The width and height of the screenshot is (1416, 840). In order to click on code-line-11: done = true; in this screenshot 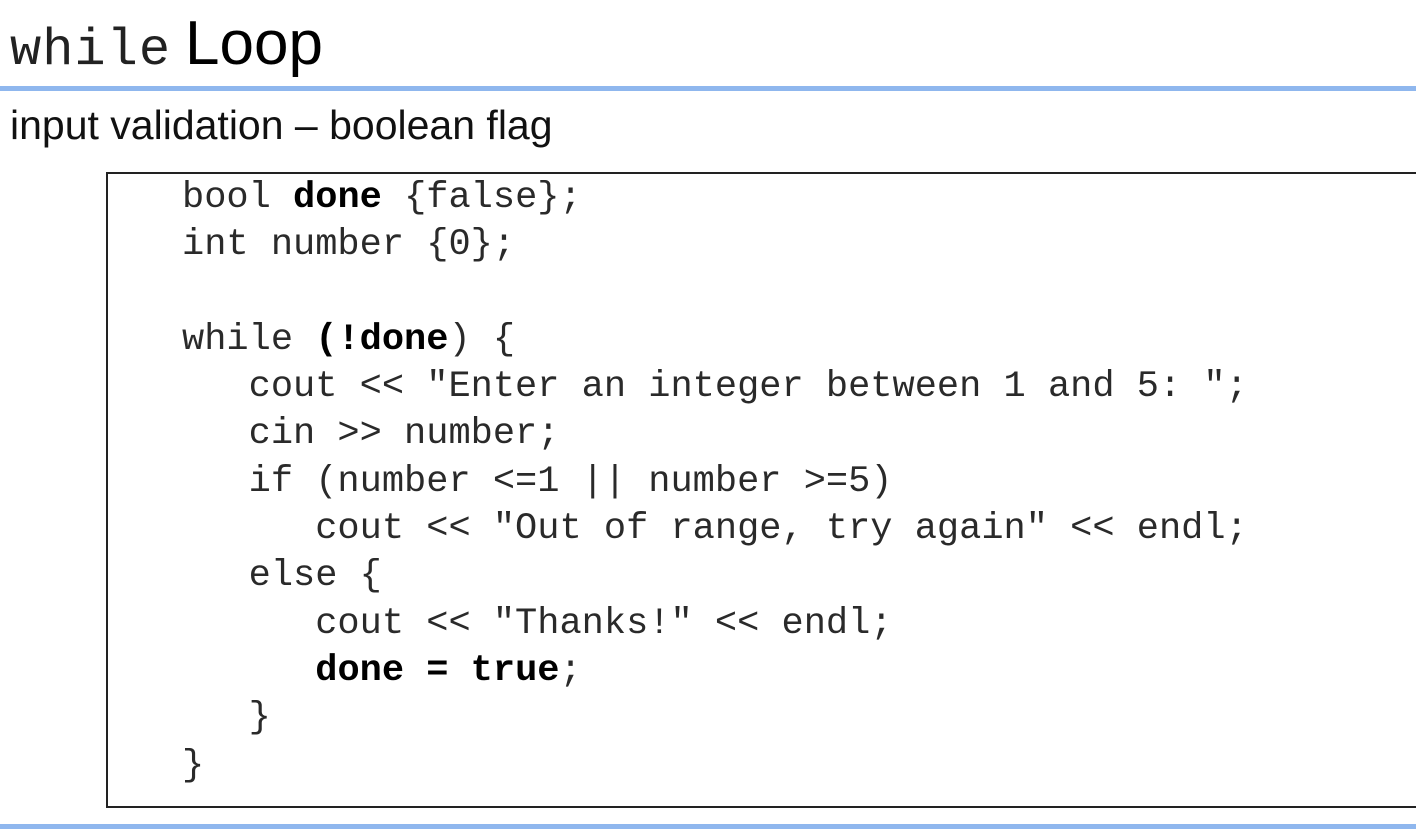, I will do `click(448, 670)`.